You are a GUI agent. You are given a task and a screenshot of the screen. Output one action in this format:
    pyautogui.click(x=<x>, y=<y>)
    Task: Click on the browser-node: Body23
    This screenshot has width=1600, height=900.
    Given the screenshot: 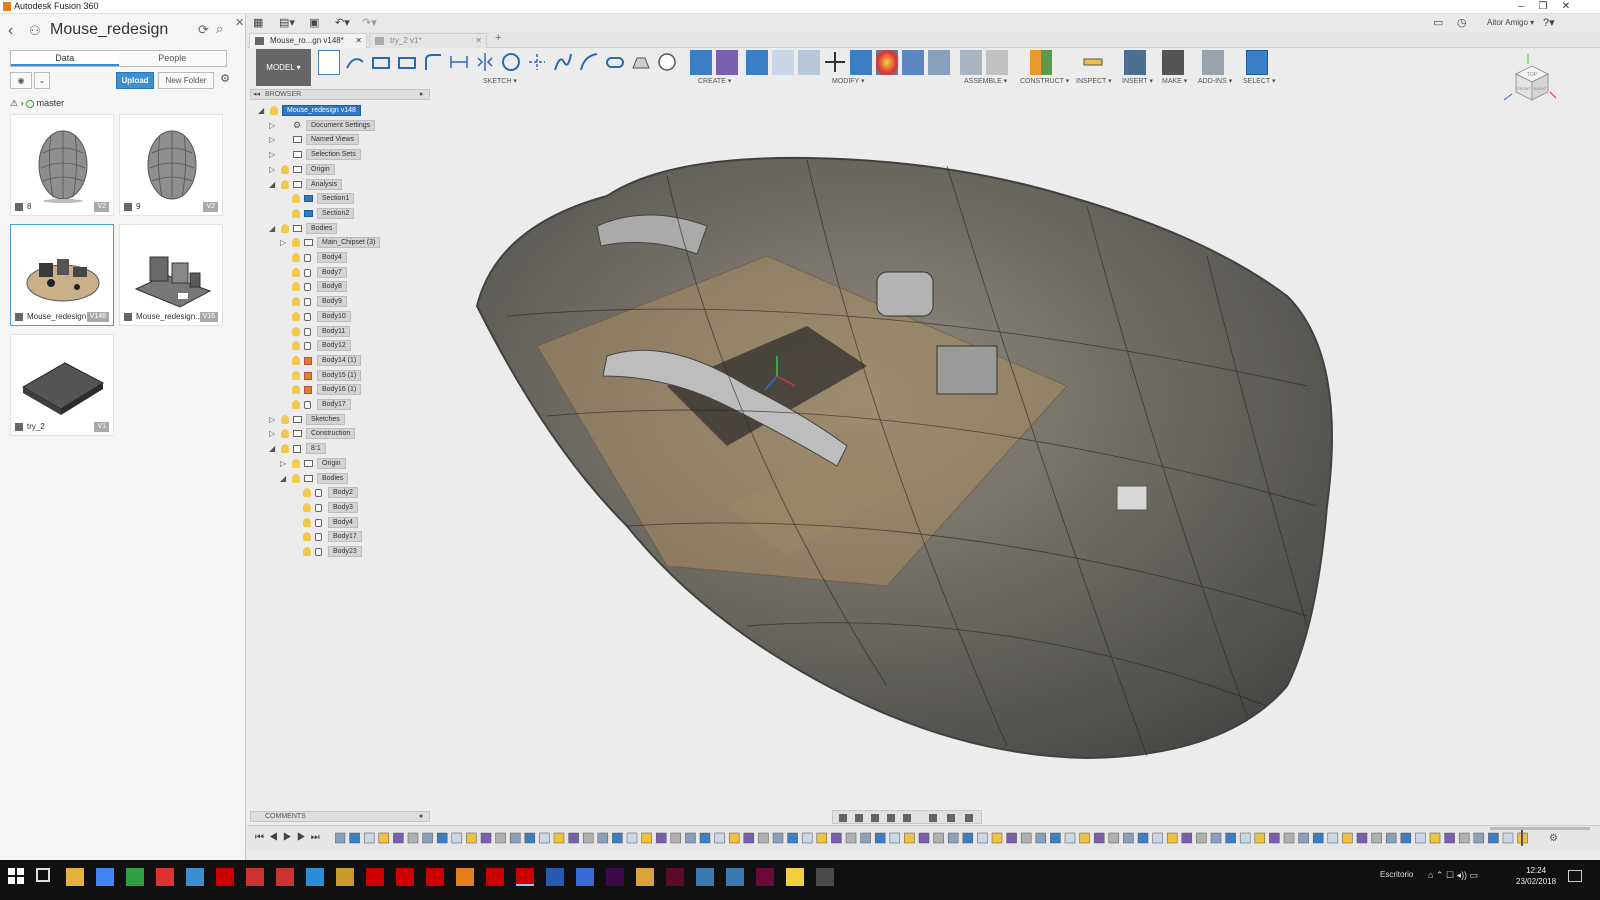 What is the action you would take?
    pyautogui.click(x=360, y=551)
    